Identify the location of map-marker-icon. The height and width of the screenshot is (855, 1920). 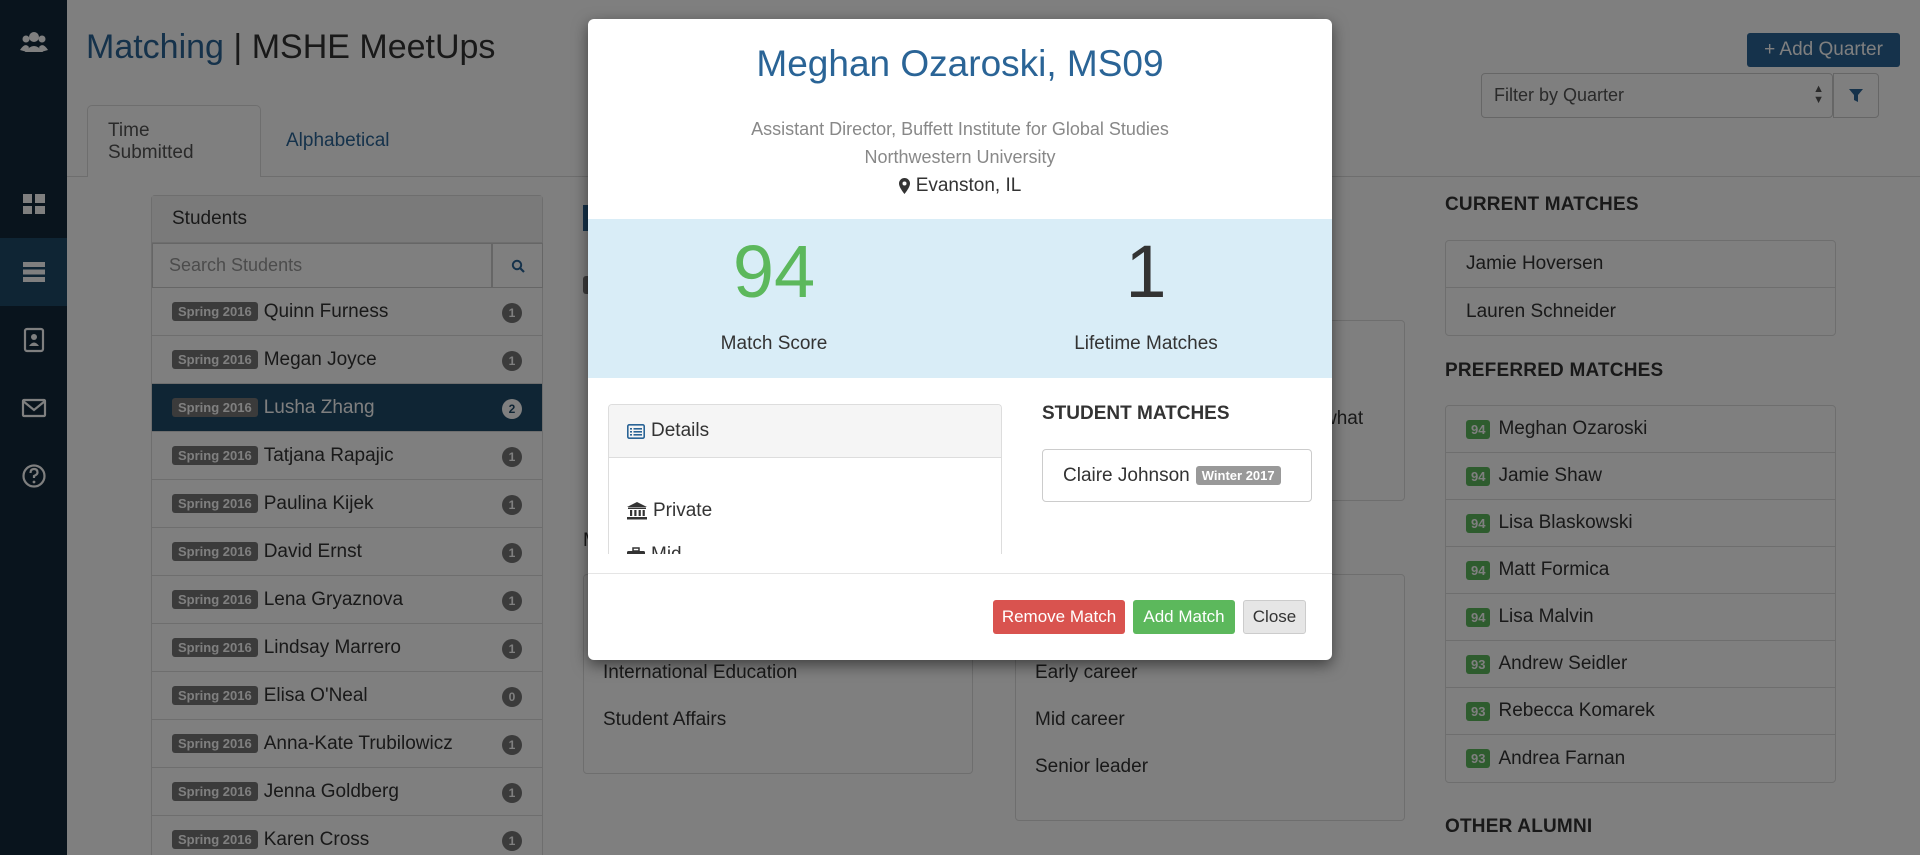
(904, 186).